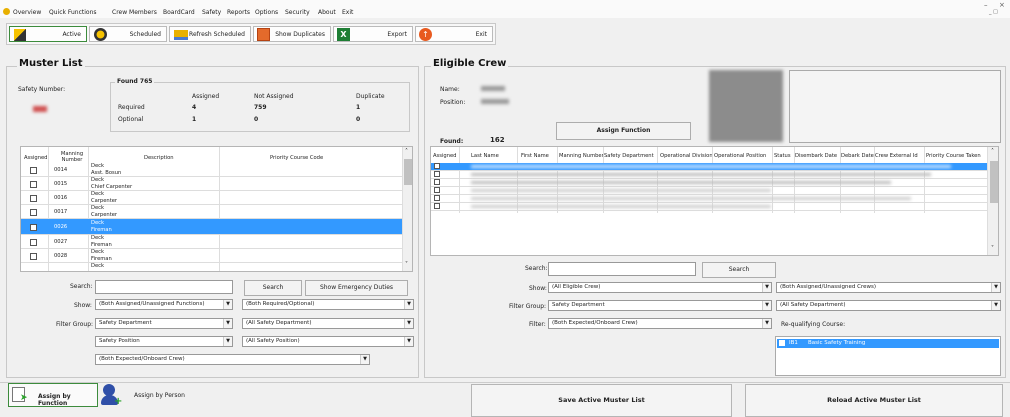  What do you see at coordinates (211, 170) in the screenshot?
I see `table-row: 0014 Deck Asst. Bosun` at bounding box center [211, 170].